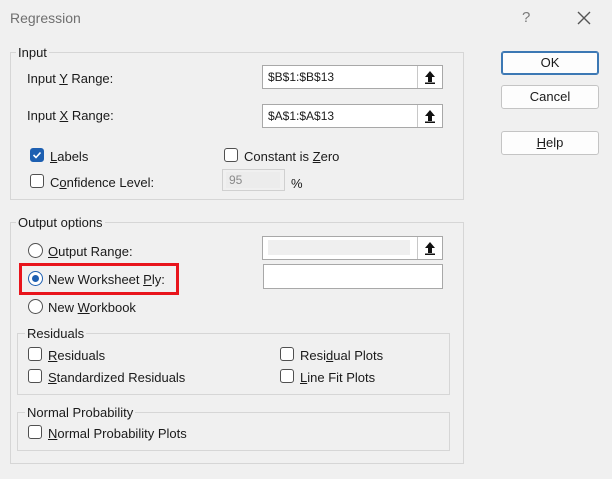  Describe the element at coordinates (106, 279) in the screenshot. I see `new-worksheet-ply-label: New Worksheet Ply:` at that location.